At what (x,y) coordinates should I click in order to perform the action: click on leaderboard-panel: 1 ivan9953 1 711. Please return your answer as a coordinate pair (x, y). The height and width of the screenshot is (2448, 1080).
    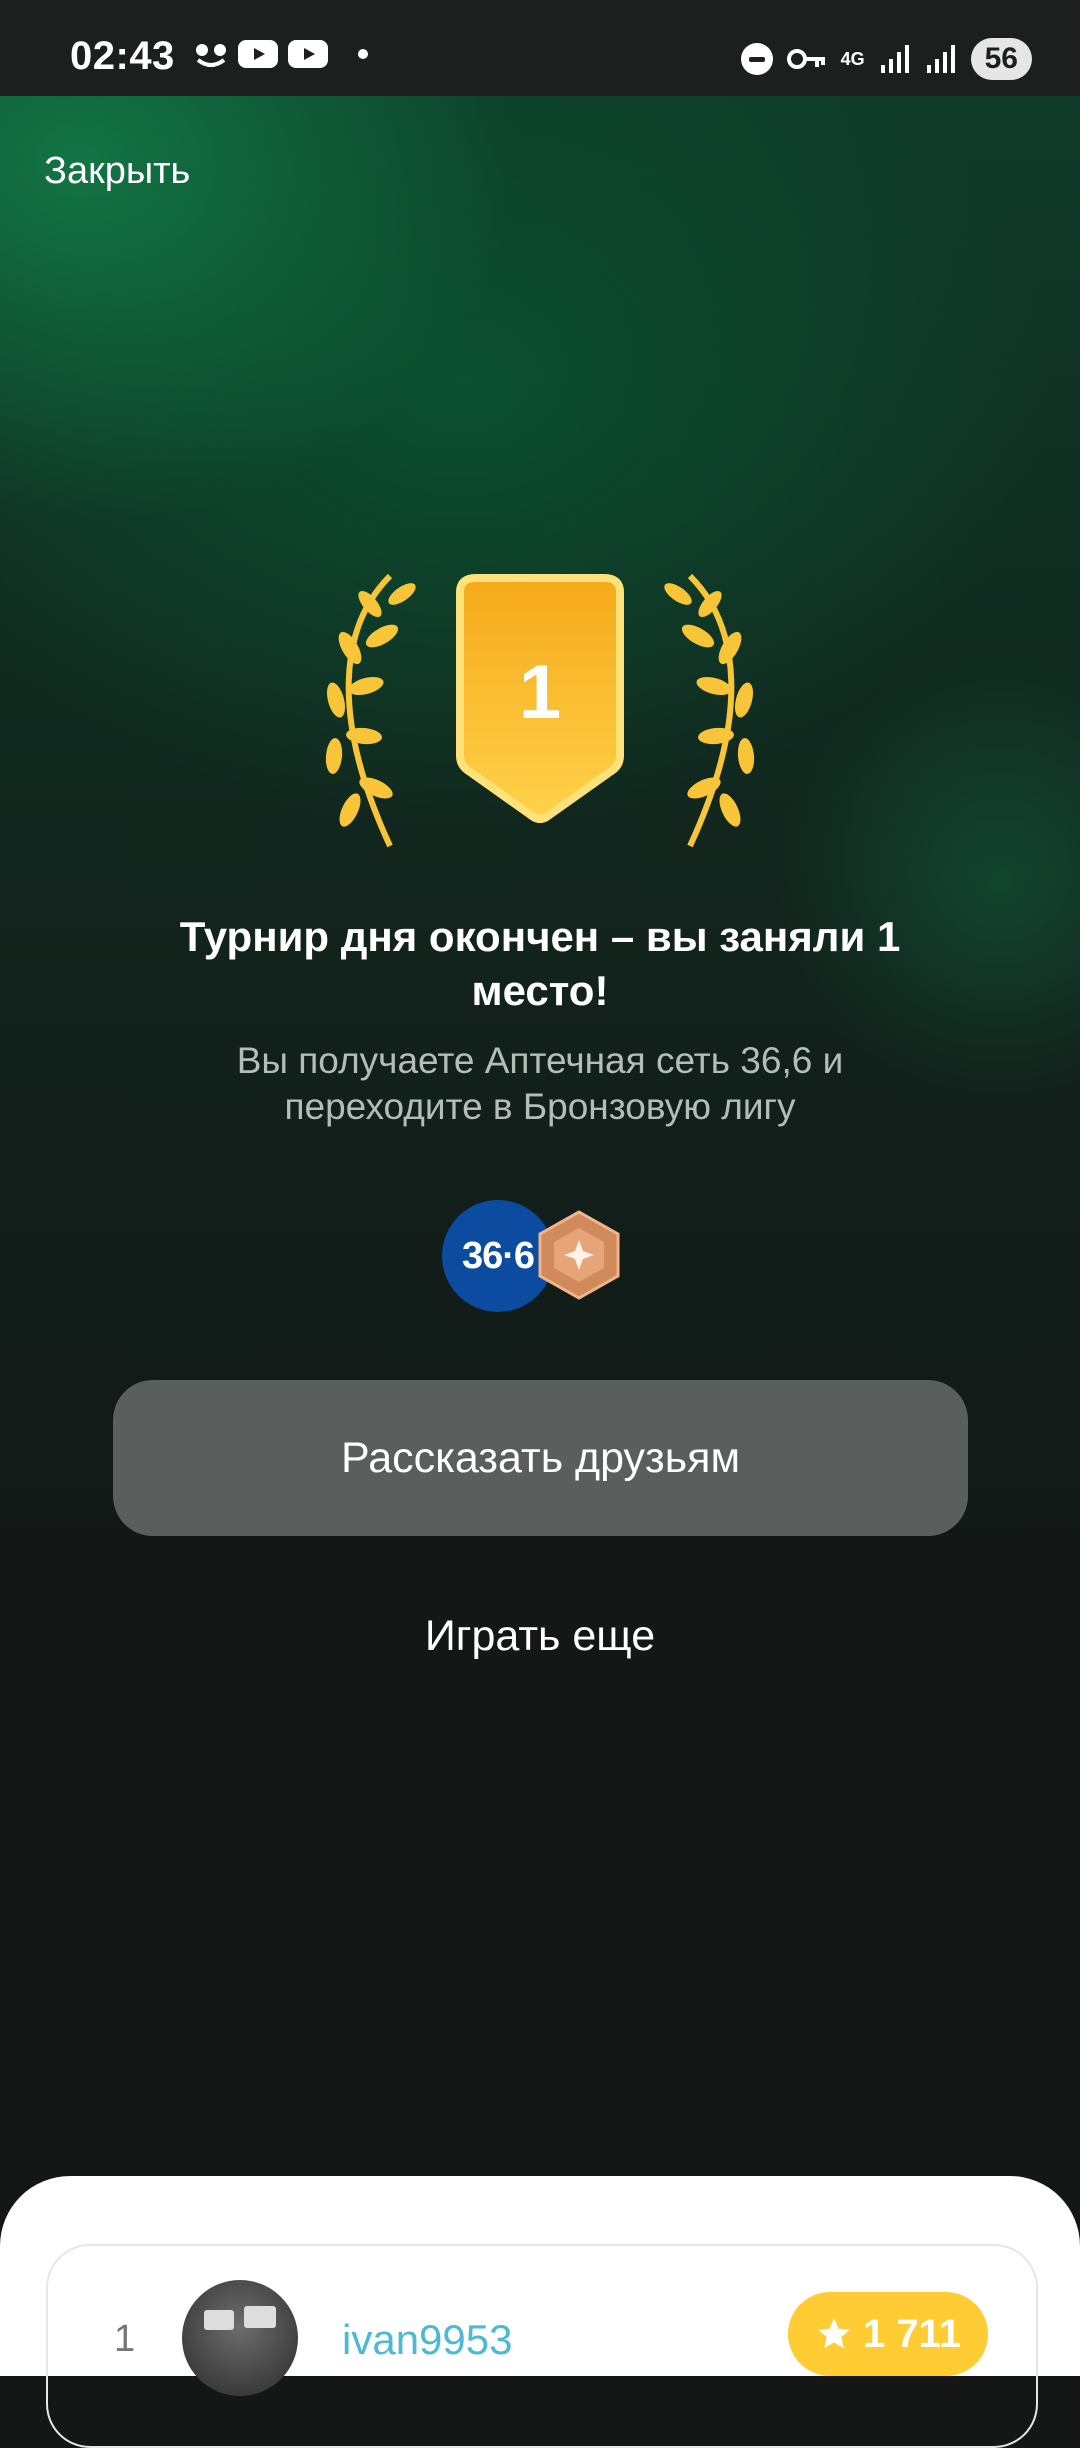
    Looking at the image, I should click on (540, 2312).